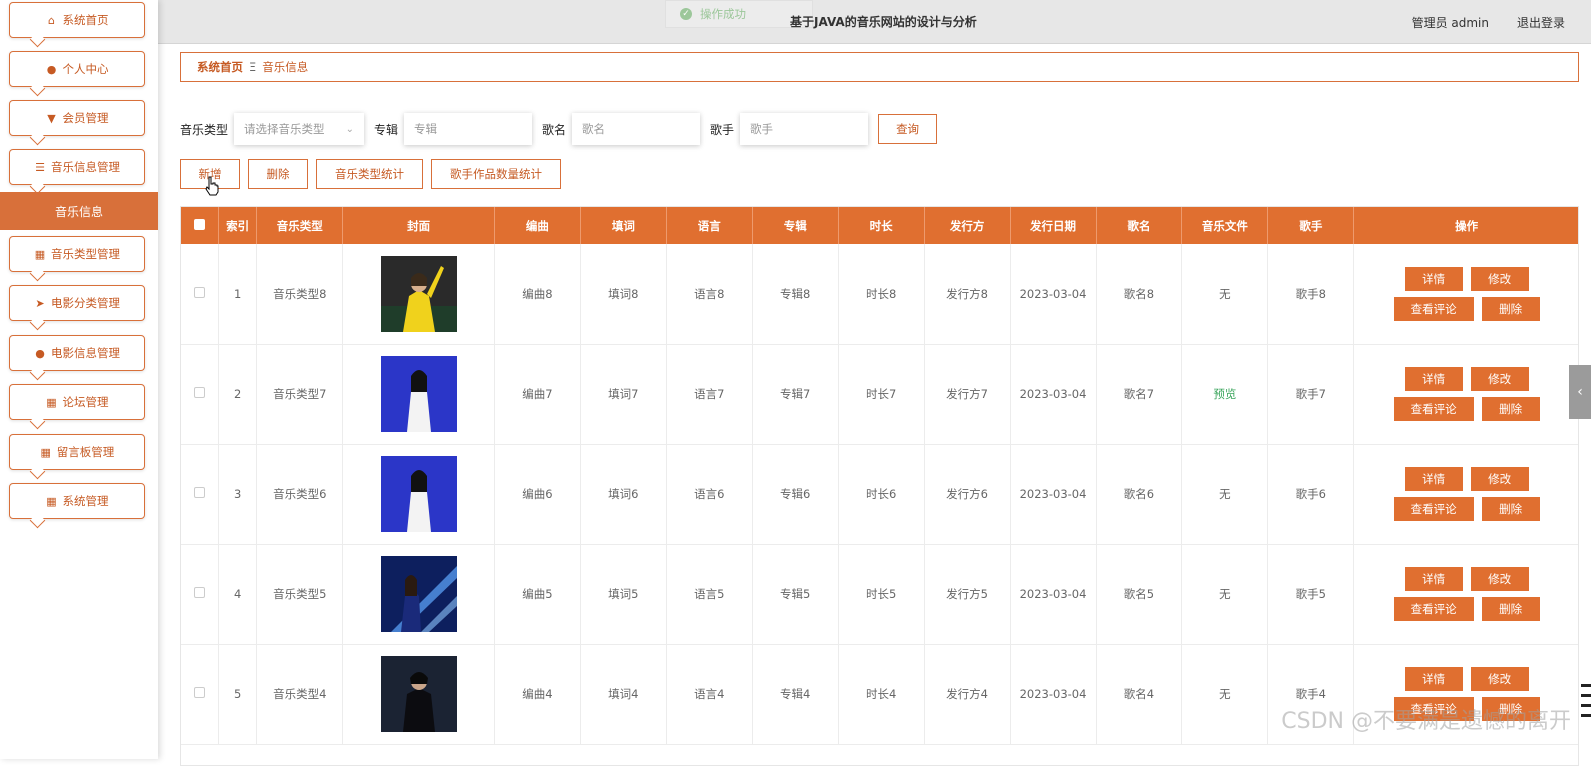  I want to click on chevron-left-icon: ‹, so click(1580, 392).